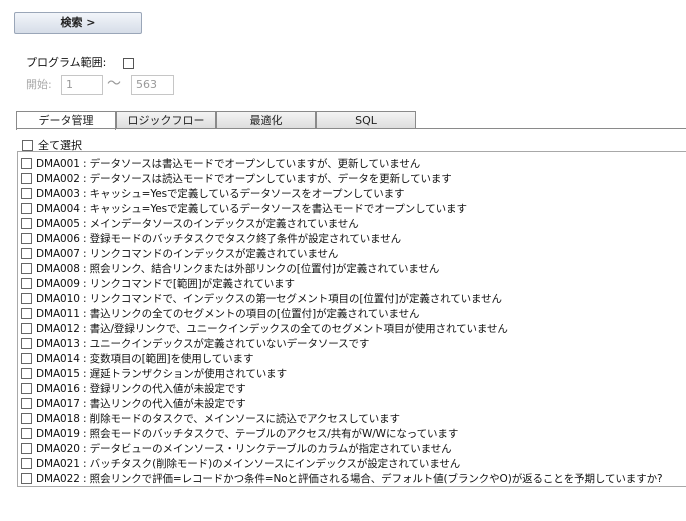  What do you see at coordinates (366, 120) in the screenshot?
I see `tab-sql: SQL` at bounding box center [366, 120].